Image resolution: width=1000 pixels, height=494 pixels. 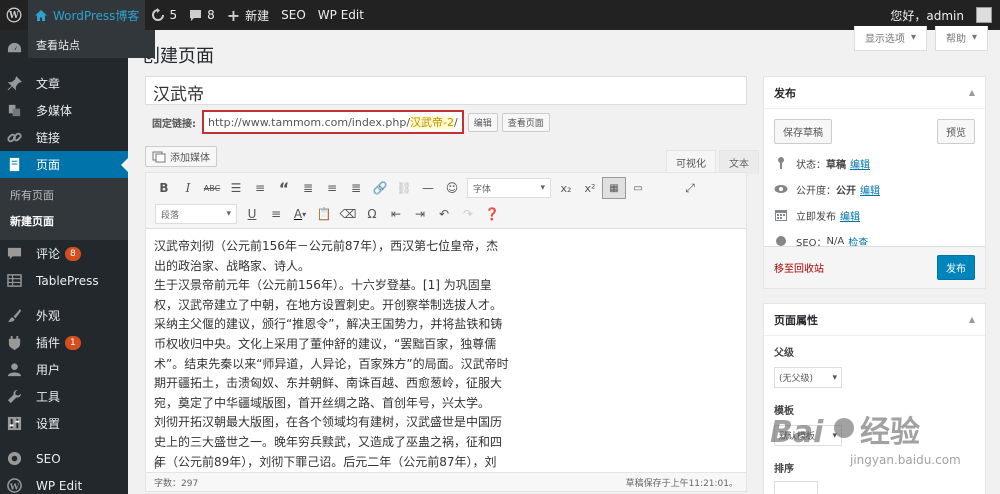 What do you see at coordinates (333, 122) in the screenshot?
I see `permalink-url: http://www.tammom.com/index.php/汉武帝-2/` at bounding box center [333, 122].